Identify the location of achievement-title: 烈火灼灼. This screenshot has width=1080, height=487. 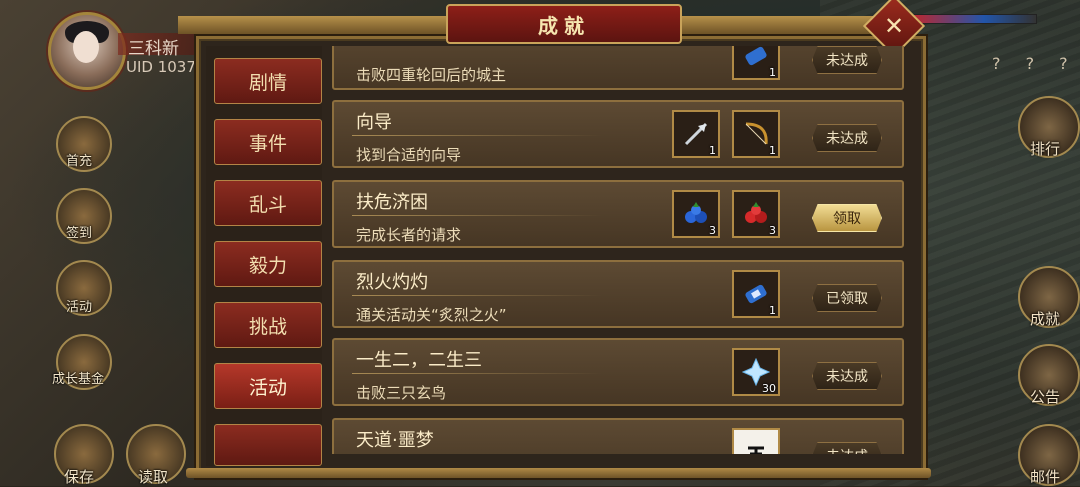
(392, 282).